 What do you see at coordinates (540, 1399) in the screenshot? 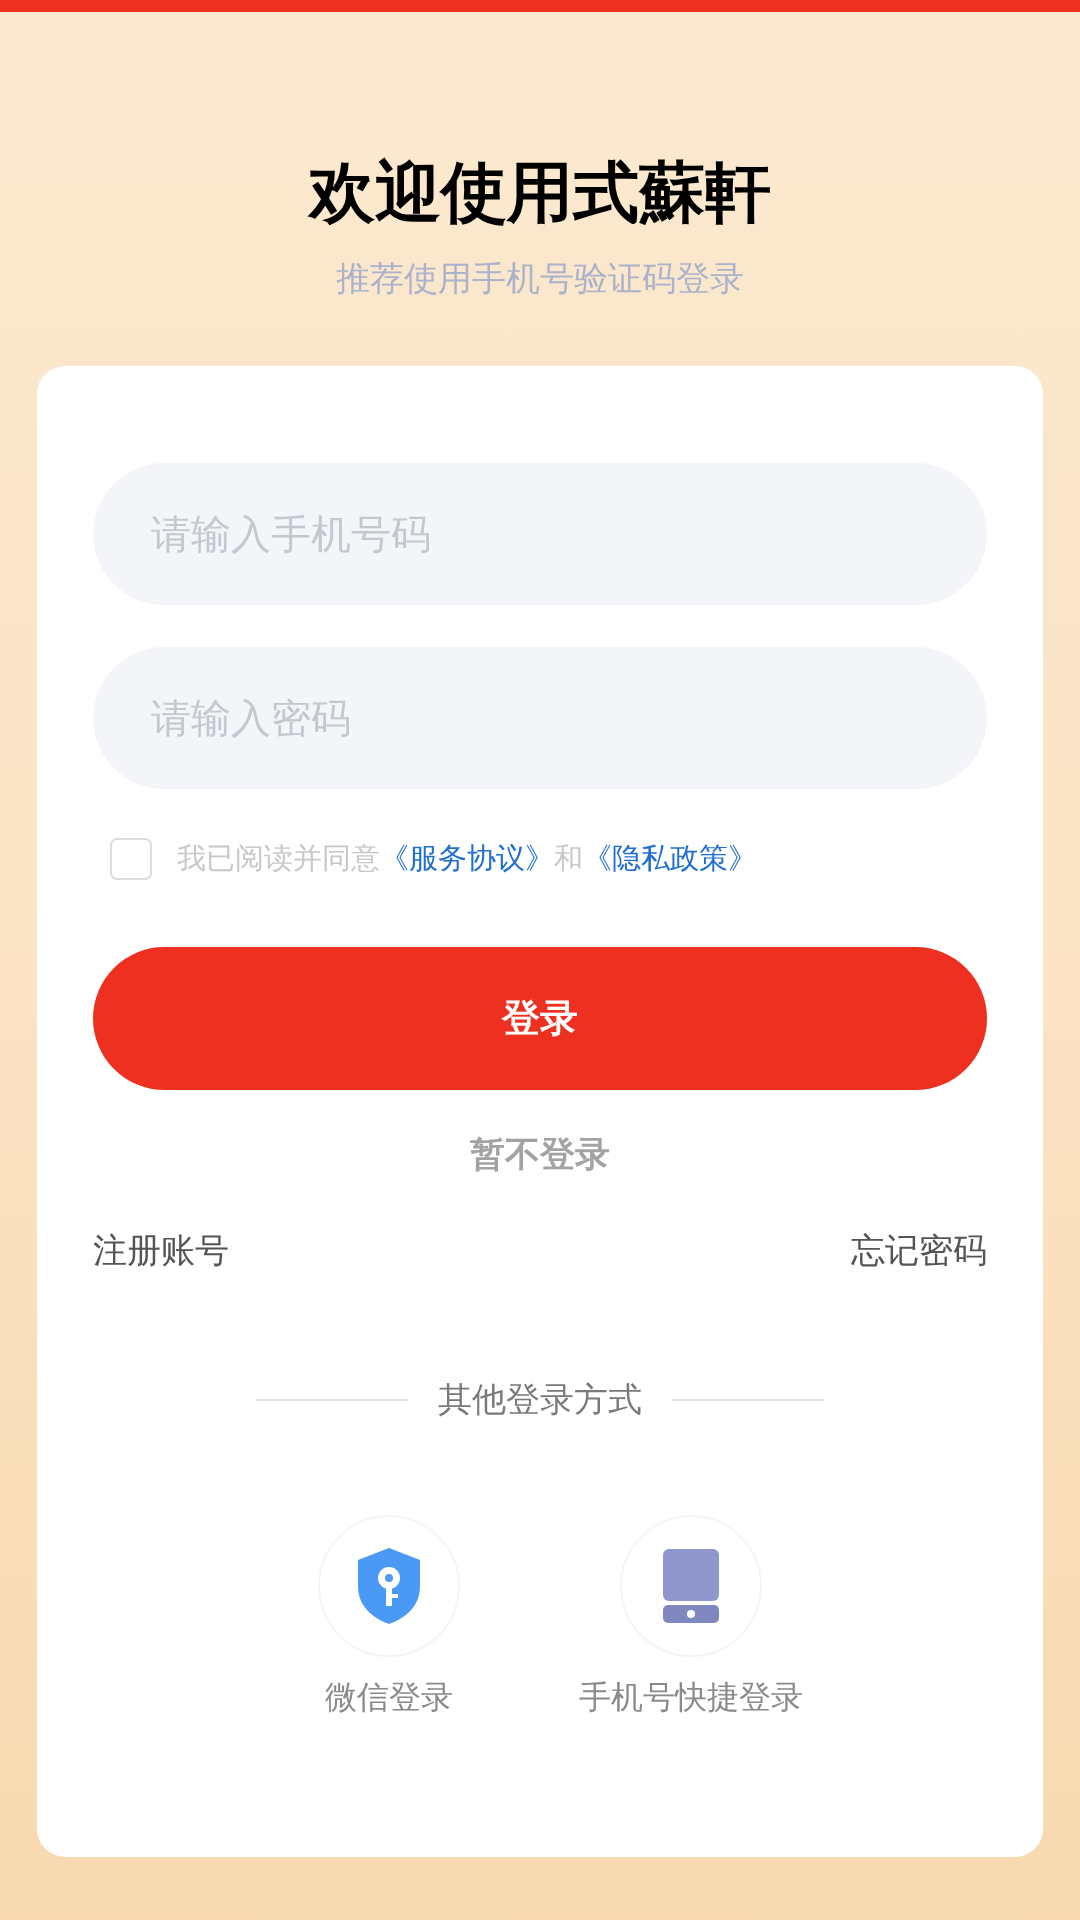
I see `other-methods-label: 其他登录方式` at bounding box center [540, 1399].